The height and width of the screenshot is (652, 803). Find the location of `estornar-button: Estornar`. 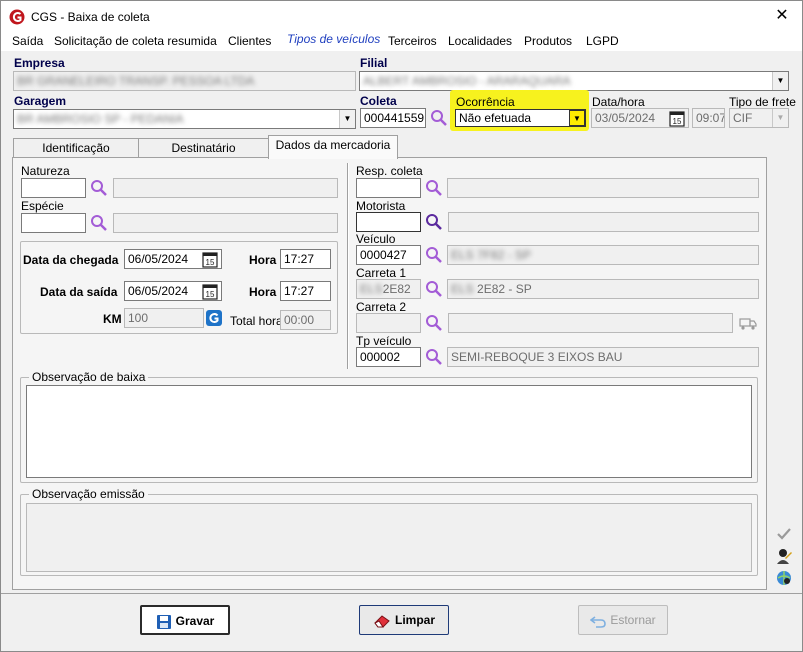

estornar-button: Estornar is located at coordinates (623, 620).